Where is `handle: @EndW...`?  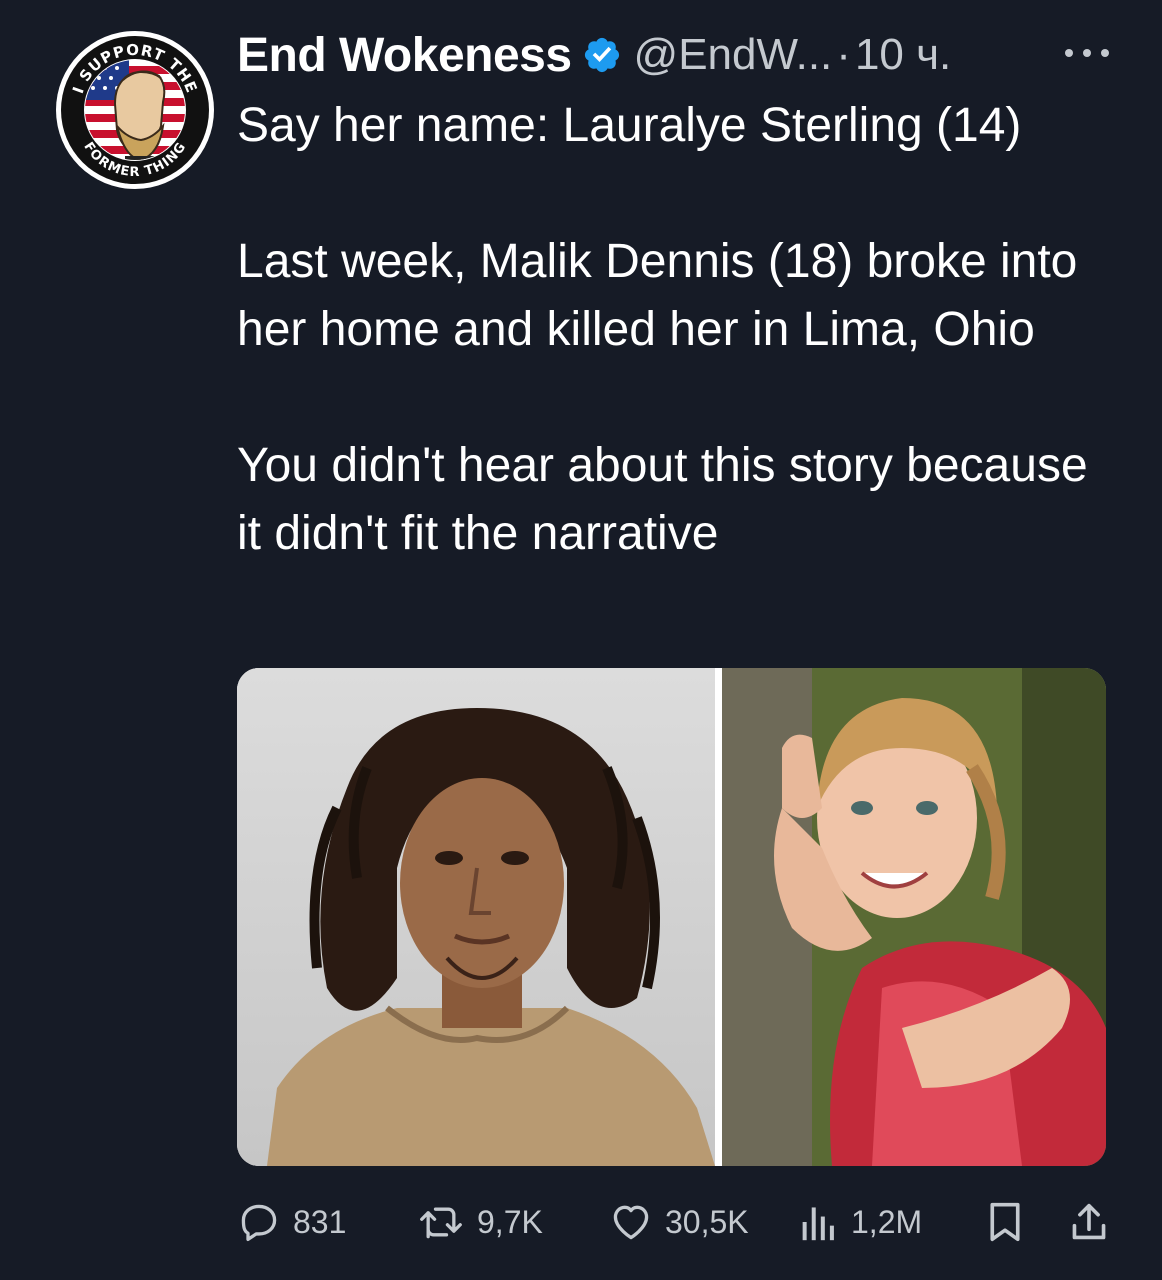 handle: @EndW... is located at coordinates (733, 55).